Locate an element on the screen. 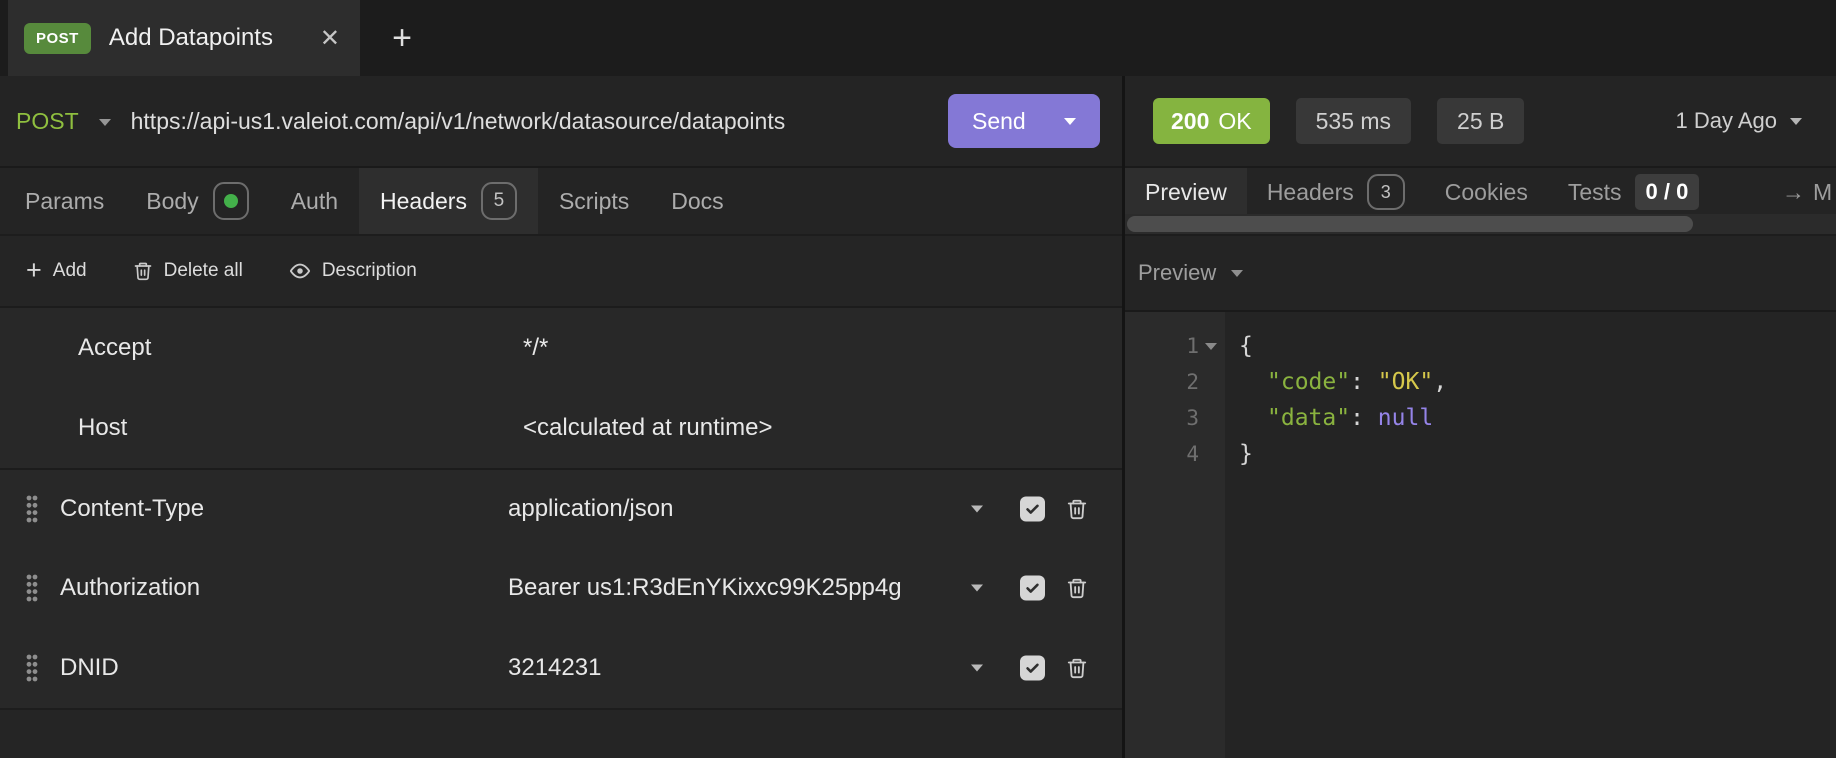 The image size is (1836, 758). tests-count-badge: 0 / 0 is located at coordinates (1667, 192).